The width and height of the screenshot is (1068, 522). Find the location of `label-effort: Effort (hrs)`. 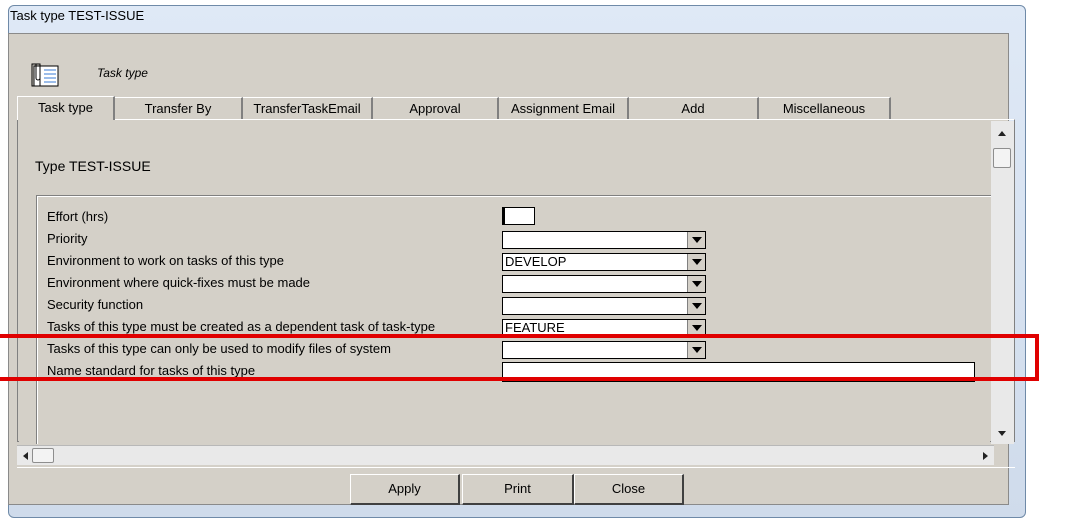

label-effort: Effort (hrs) is located at coordinates (78, 216).